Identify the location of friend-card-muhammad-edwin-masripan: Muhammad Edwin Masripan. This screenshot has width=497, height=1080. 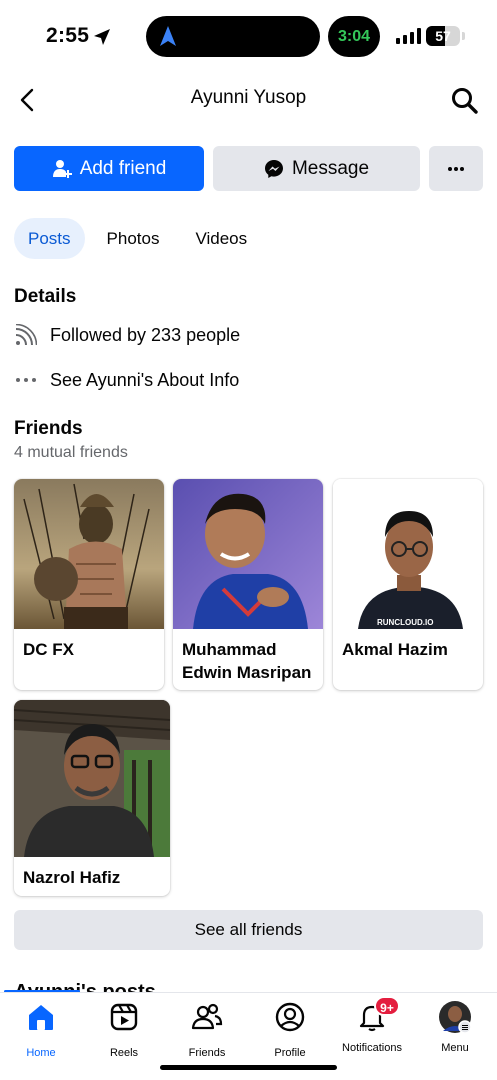
(248, 584).